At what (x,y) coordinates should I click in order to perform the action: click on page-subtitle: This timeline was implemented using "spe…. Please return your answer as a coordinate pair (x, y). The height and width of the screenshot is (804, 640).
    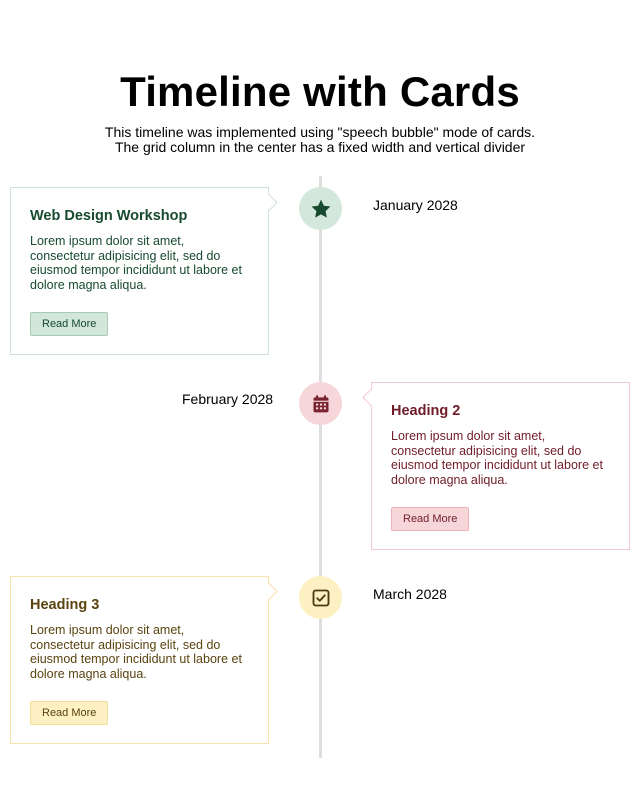
    Looking at the image, I should click on (320, 140).